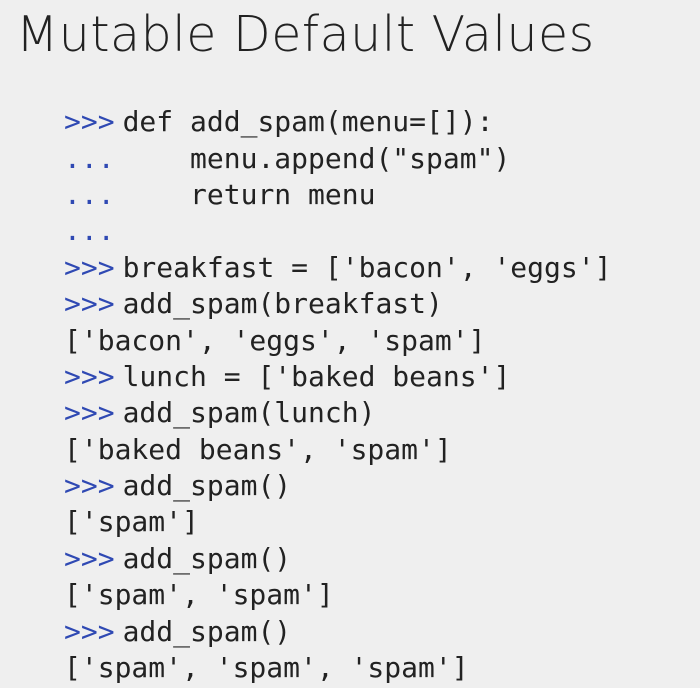 The width and height of the screenshot is (700, 688). Describe the element at coordinates (258, 449) in the screenshot. I see `output-text: ['baked beans', 'spam']` at that location.